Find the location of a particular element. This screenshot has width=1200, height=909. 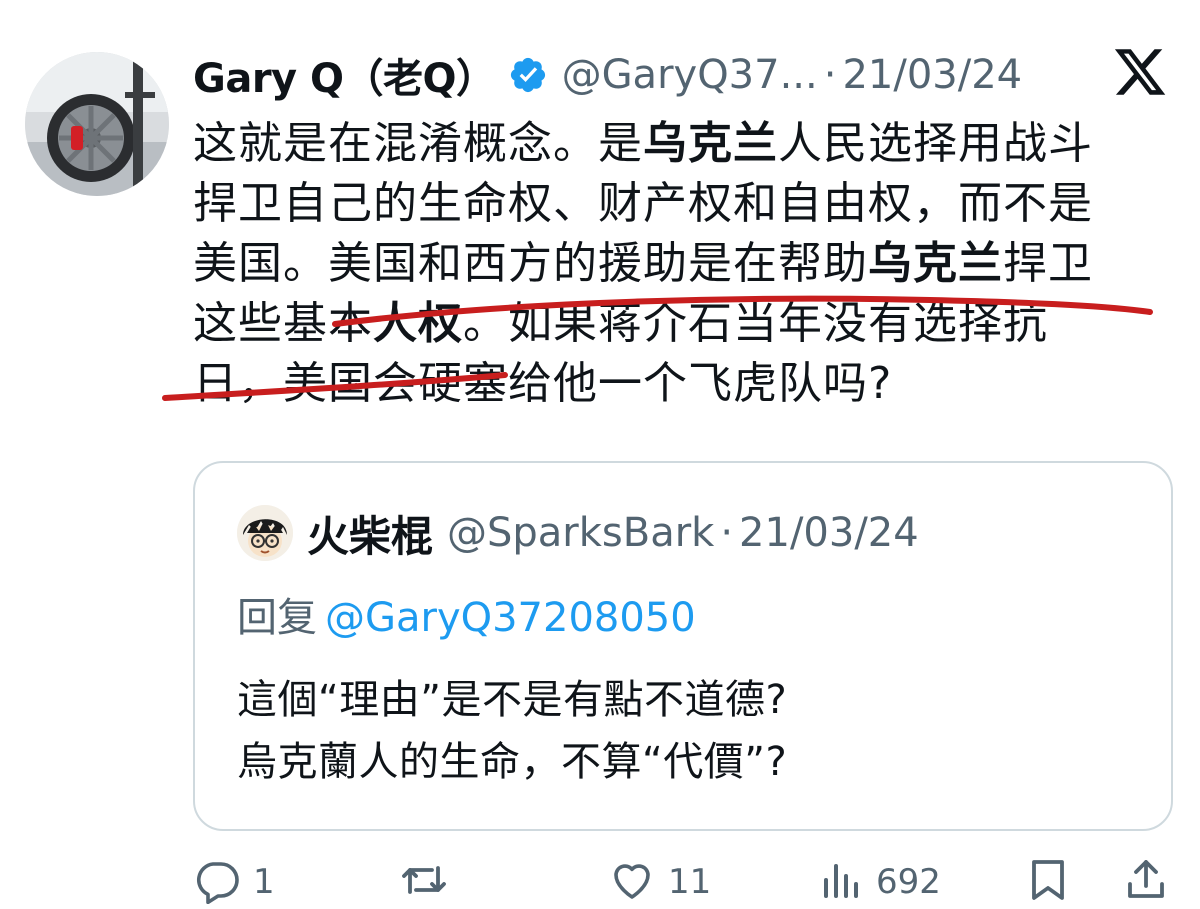

bold-text: 人权 is located at coordinates (418, 323).